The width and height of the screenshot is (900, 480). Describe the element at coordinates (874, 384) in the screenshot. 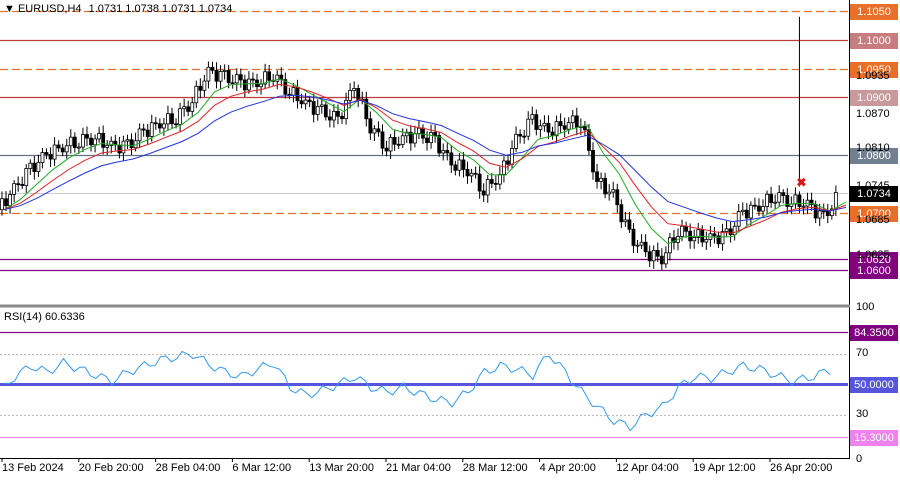

I see `rsi-level-label-50.0000: 50.0000` at that location.